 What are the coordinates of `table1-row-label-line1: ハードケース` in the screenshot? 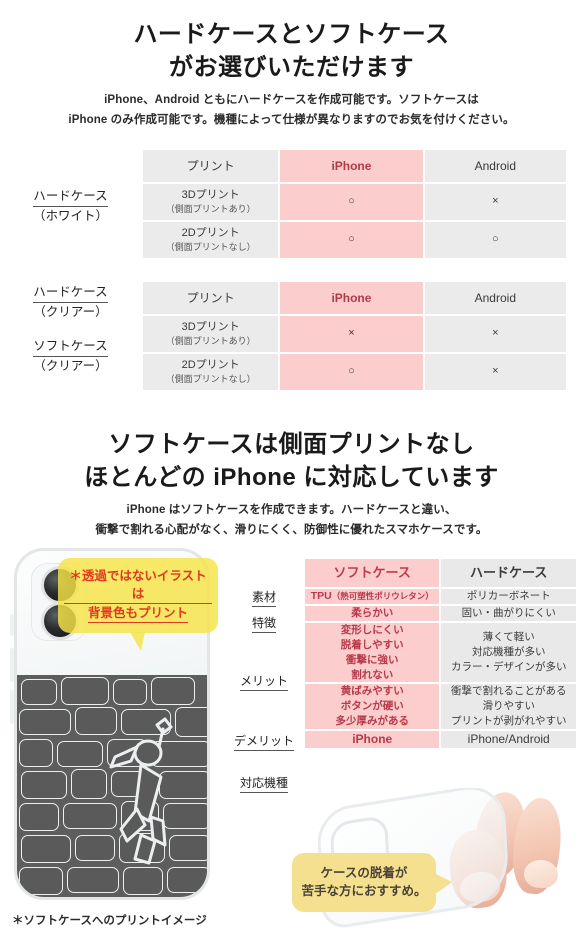 It's located at (70, 197).